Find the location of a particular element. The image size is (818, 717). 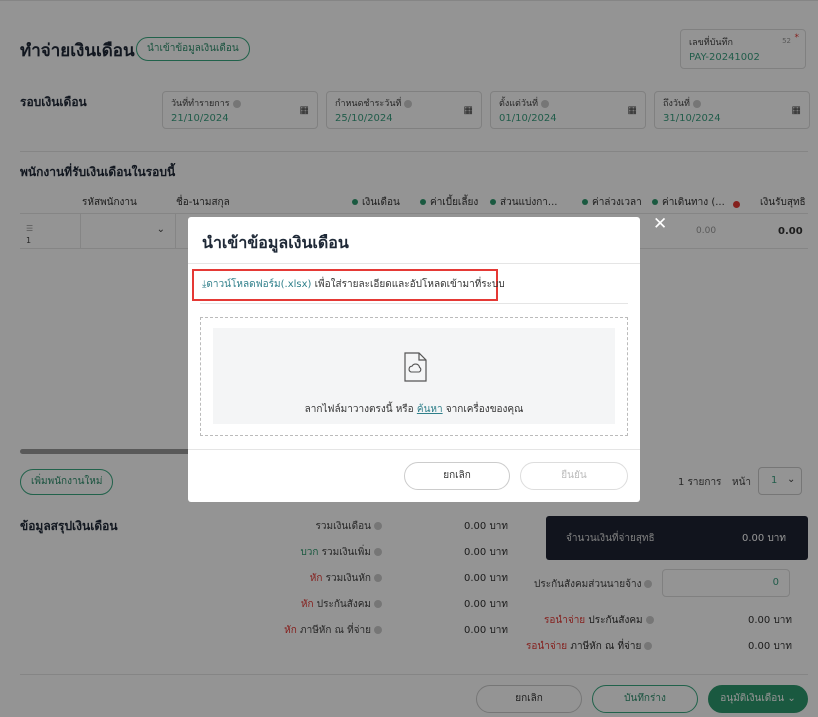

modal-confirm-button: ยืนยัน is located at coordinates (574, 476).